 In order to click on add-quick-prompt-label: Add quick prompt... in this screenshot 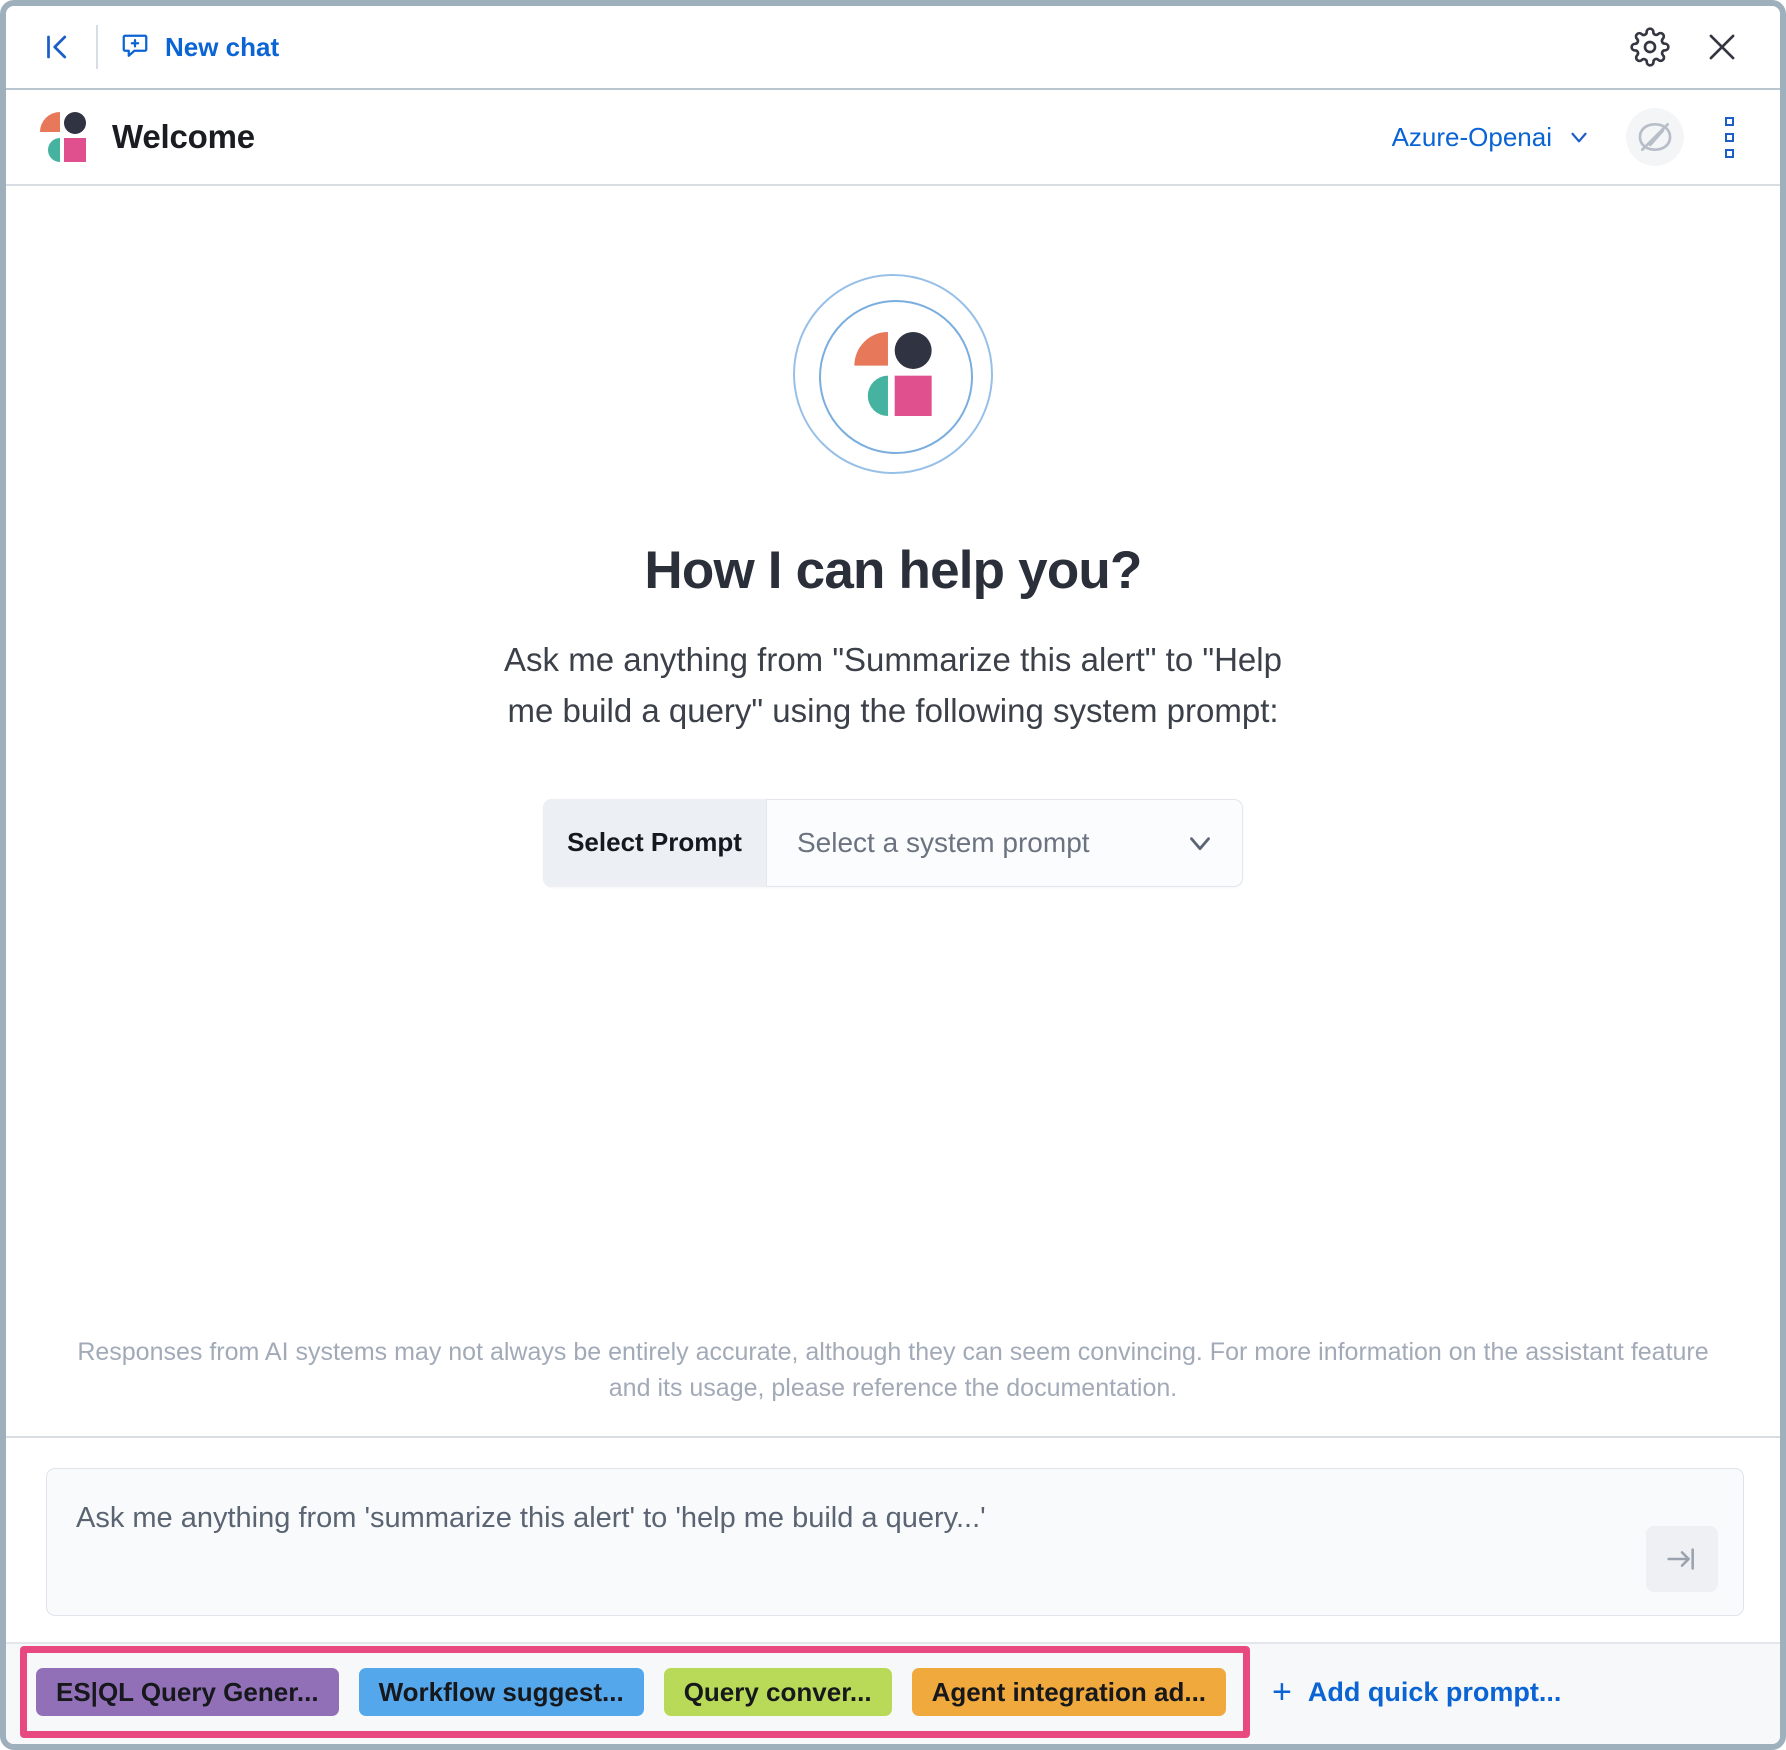, I will do `click(1434, 1691)`.